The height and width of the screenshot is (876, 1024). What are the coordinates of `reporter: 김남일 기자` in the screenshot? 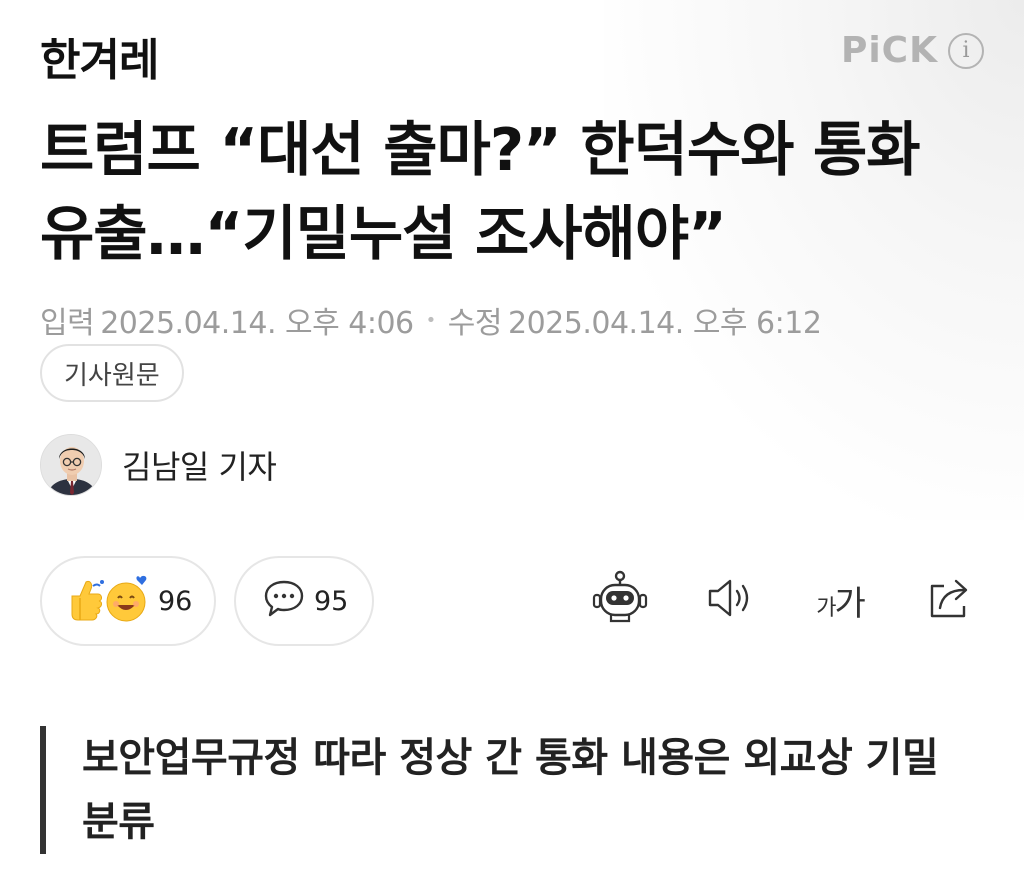 It's located at (158, 465).